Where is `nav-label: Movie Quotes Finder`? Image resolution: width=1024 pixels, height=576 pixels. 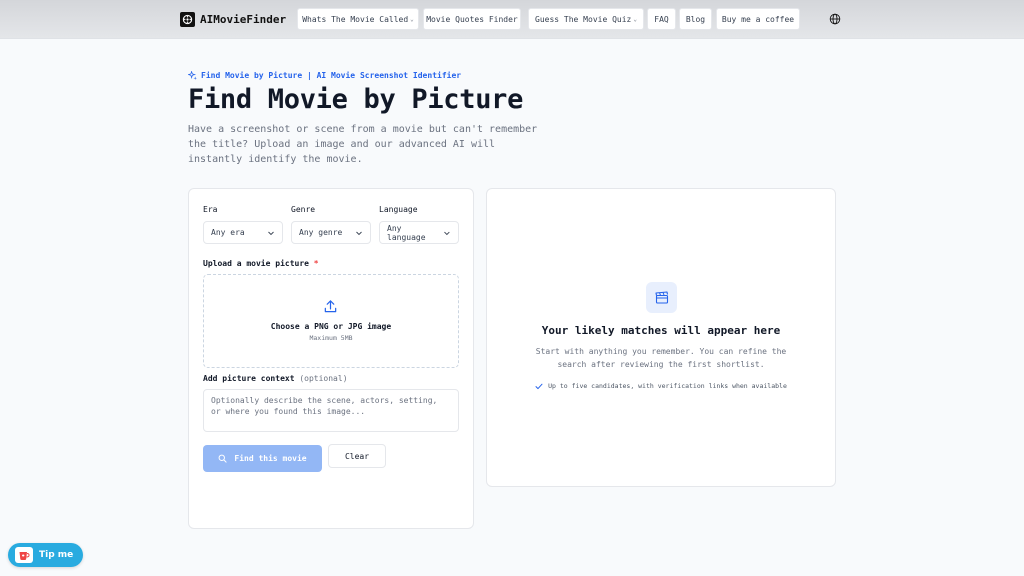 nav-label: Movie Quotes Finder is located at coordinates (472, 19).